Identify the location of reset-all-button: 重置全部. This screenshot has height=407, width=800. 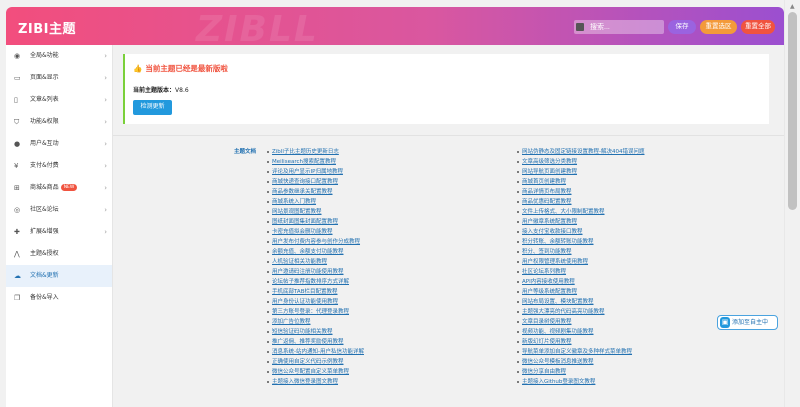
(758, 27).